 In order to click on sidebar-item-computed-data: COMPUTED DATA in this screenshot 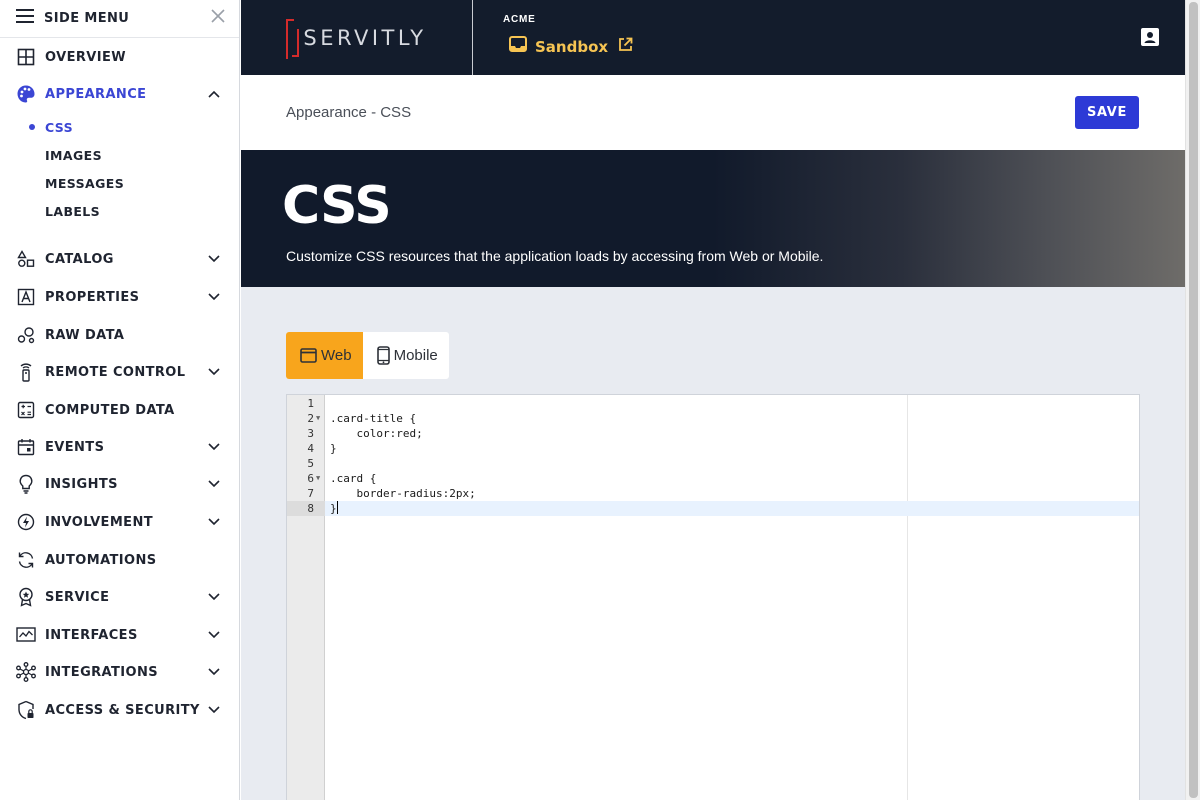, I will do `click(120, 410)`.